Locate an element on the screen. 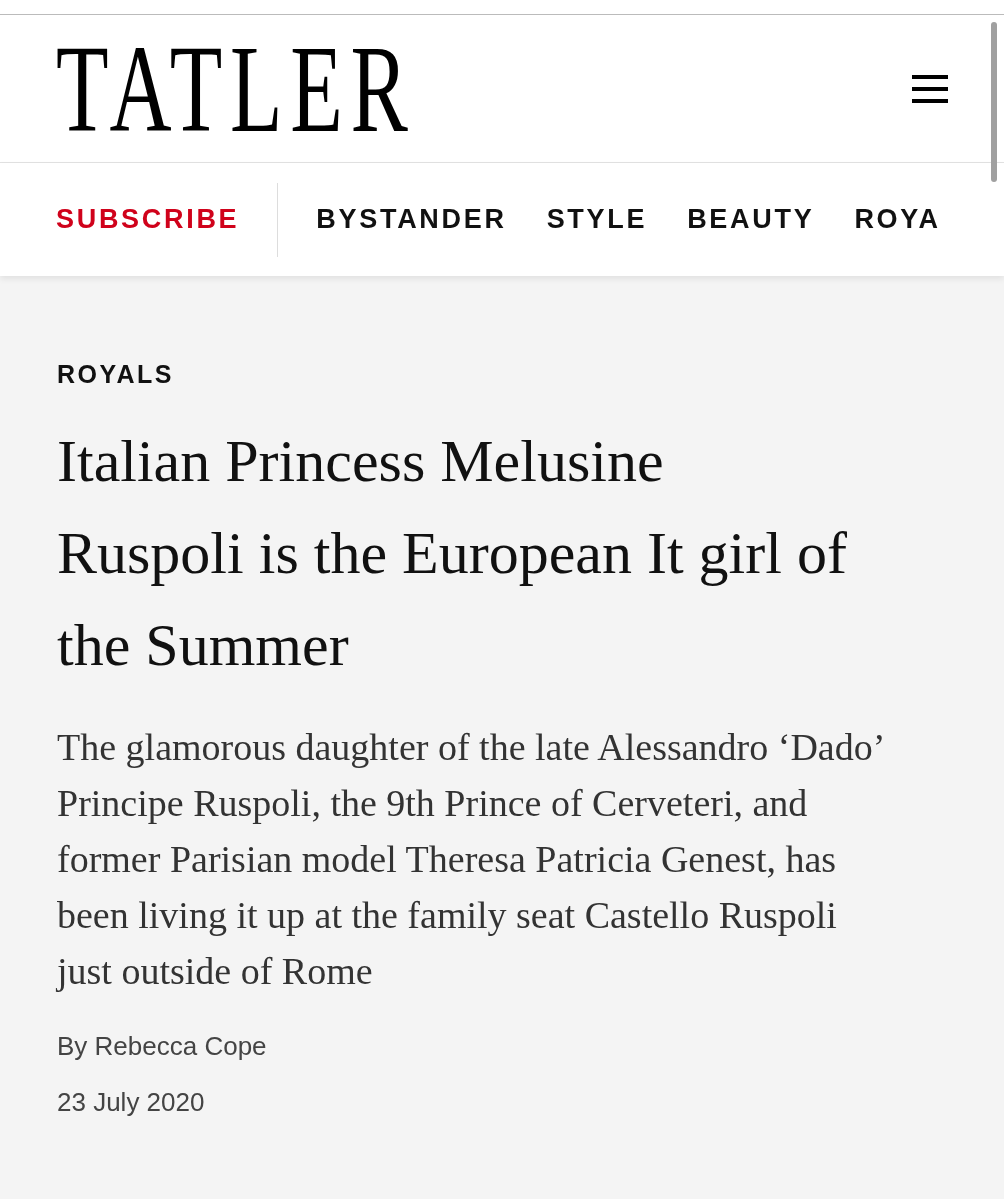 Image resolution: width=1004 pixels, height=1199 pixels. publish-date: 23 July 2020 is located at coordinates (131, 1102).